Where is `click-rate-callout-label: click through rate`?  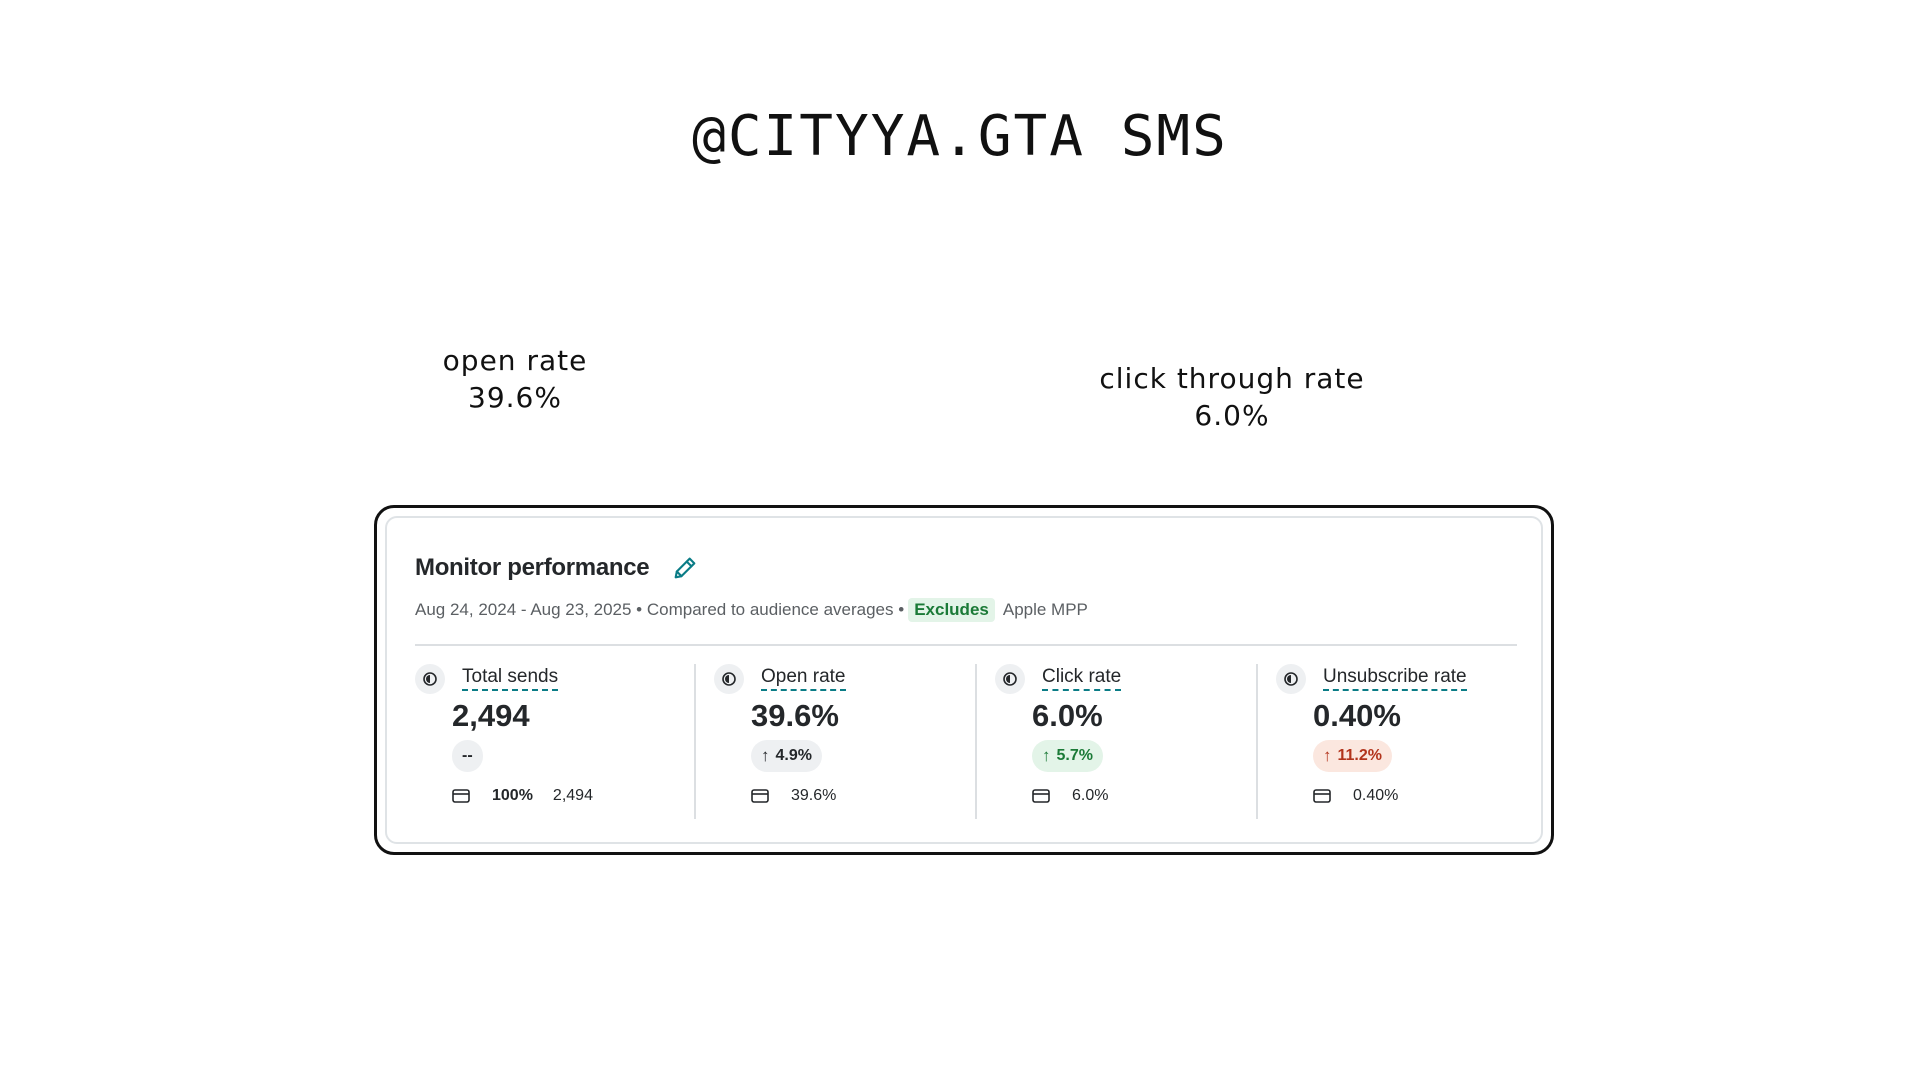 click-rate-callout-label: click through rate is located at coordinates (1232, 378).